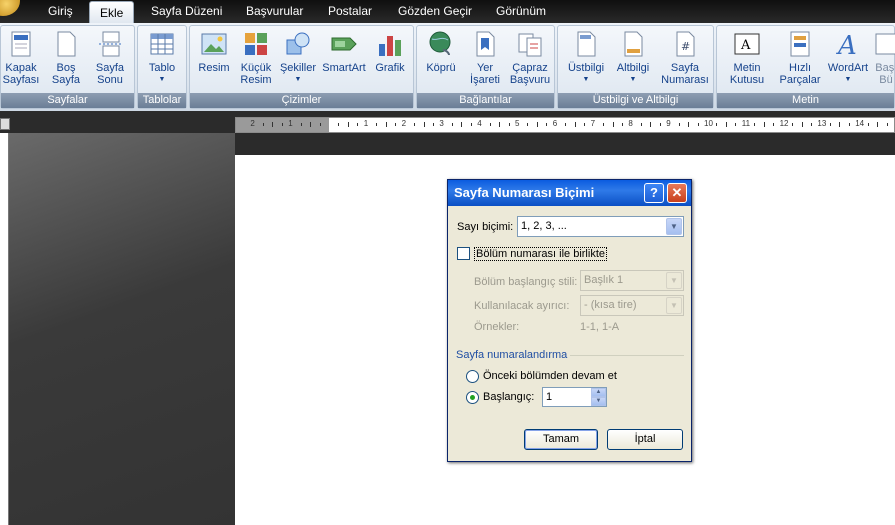  What do you see at coordinates (883, 58) in the screenshot?
I see `baslik-buyuk-harf-button: Başl Bü` at bounding box center [883, 58].